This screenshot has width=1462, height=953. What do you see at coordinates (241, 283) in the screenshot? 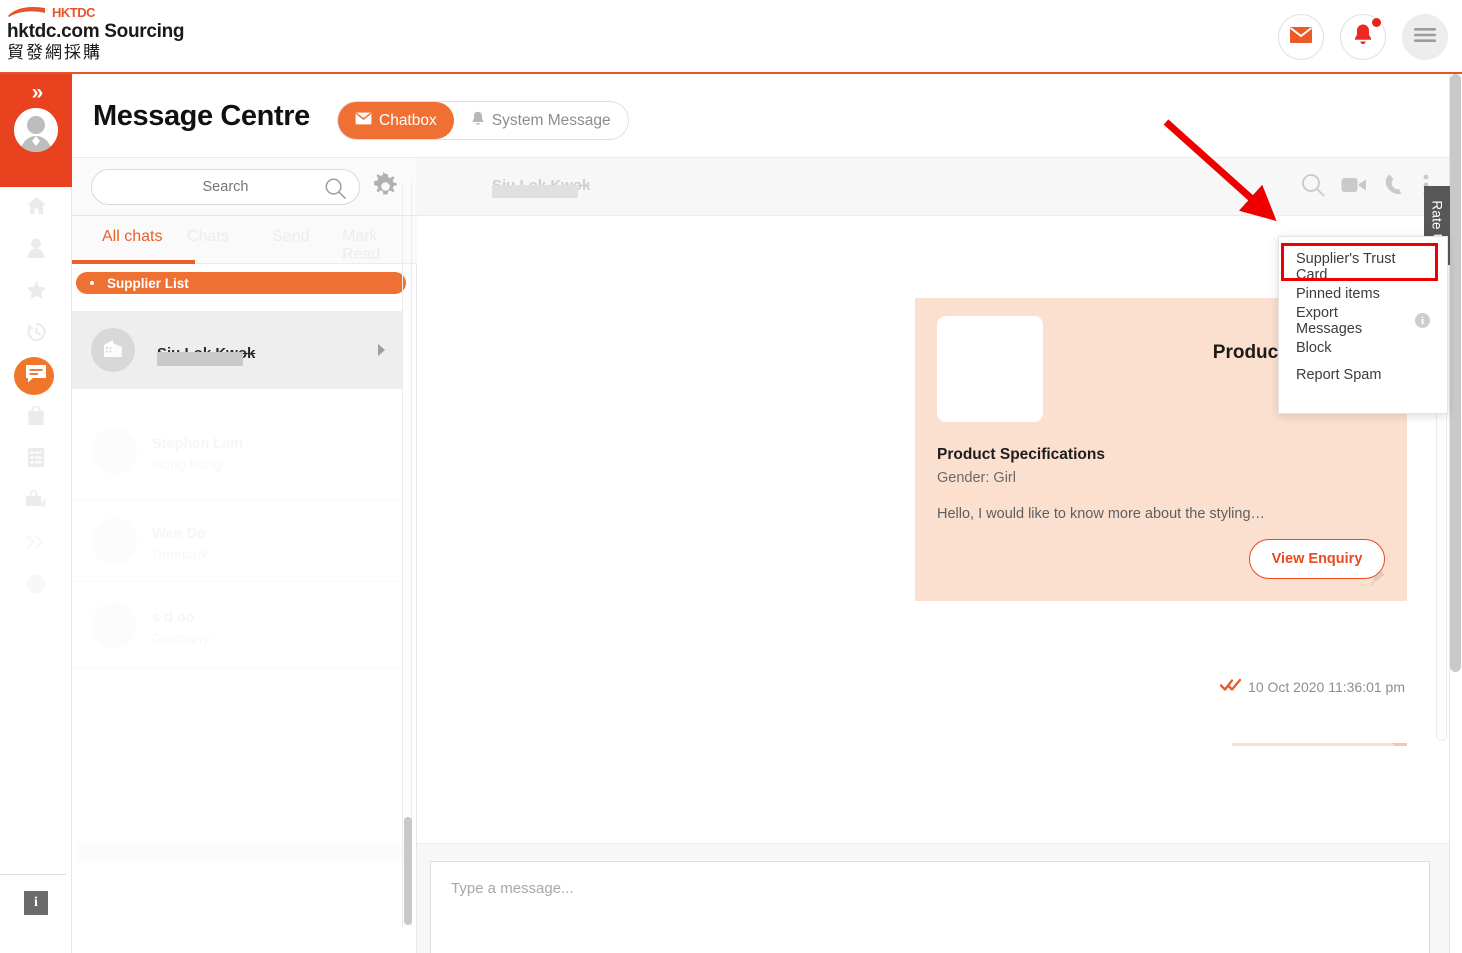
I see `group-header-supplier-list: Supplier List` at bounding box center [241, 283].